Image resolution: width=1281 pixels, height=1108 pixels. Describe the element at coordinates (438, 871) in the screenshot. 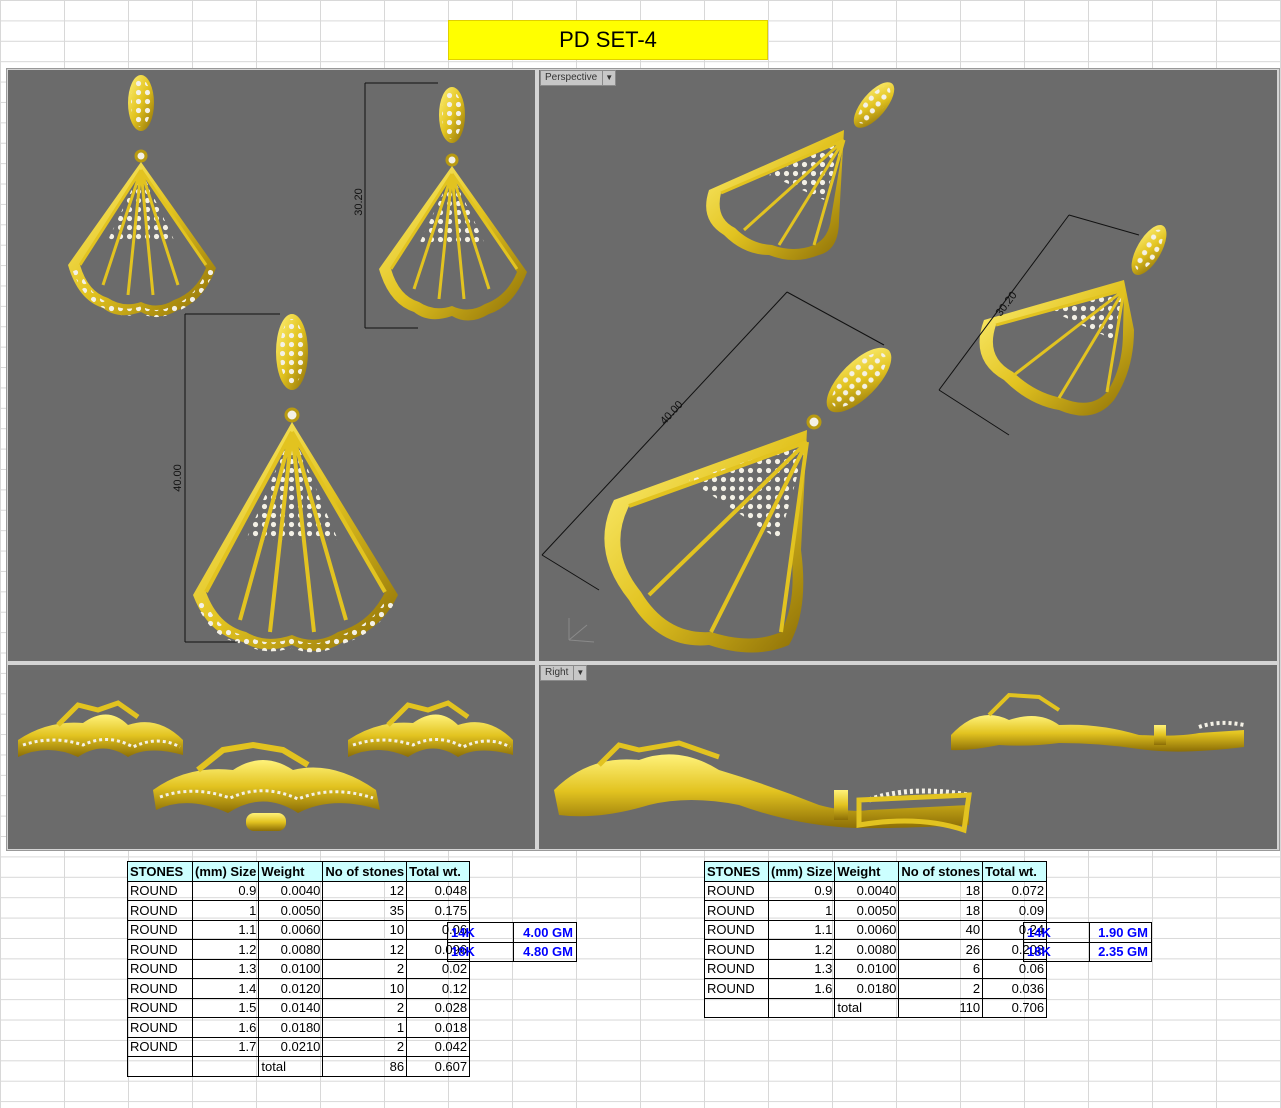

I see `column-header: Total wt.` at that location.